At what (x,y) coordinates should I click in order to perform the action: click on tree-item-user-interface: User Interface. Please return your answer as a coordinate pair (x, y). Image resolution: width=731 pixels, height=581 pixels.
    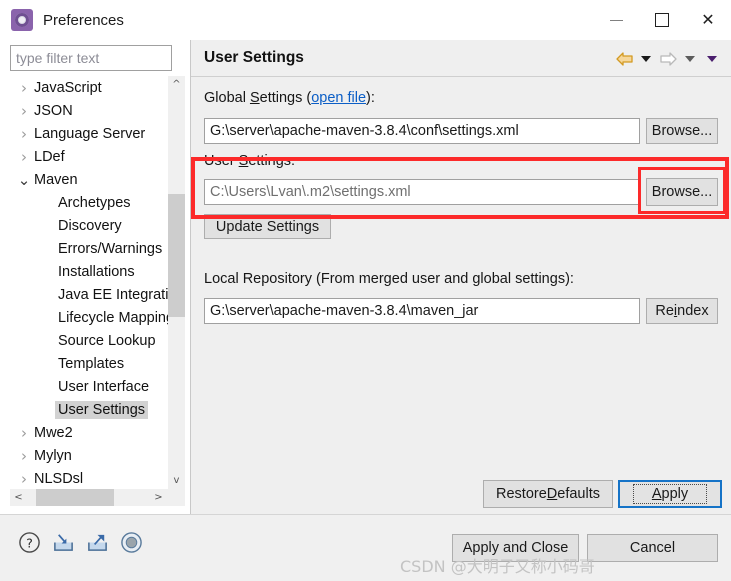
    Looking at the image, I should click on (89, 386).